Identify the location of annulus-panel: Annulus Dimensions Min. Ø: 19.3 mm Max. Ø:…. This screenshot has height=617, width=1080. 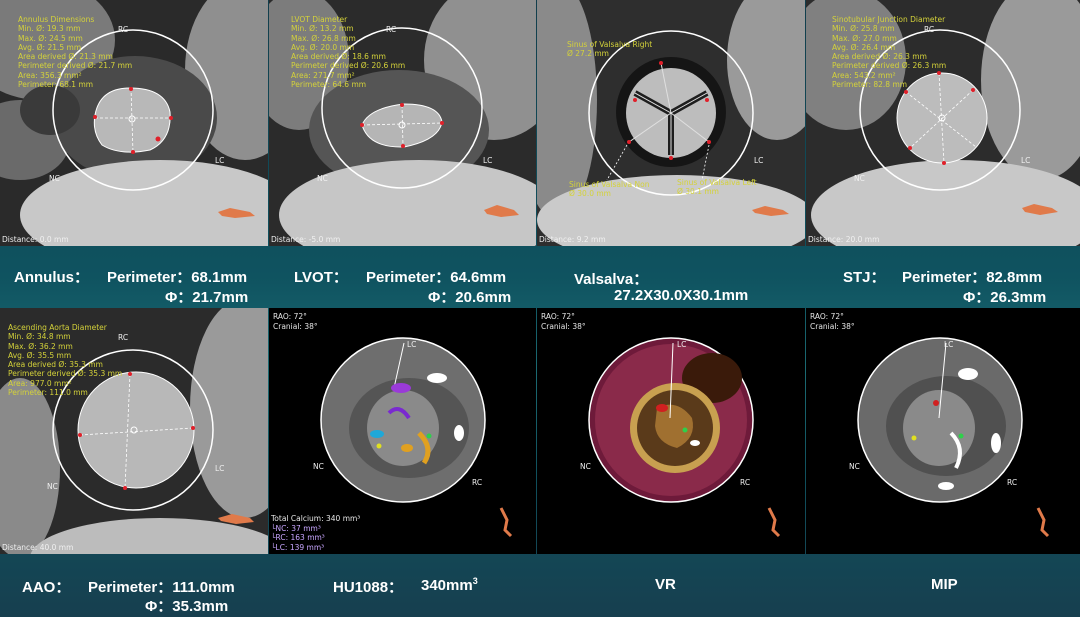
(134, 123).